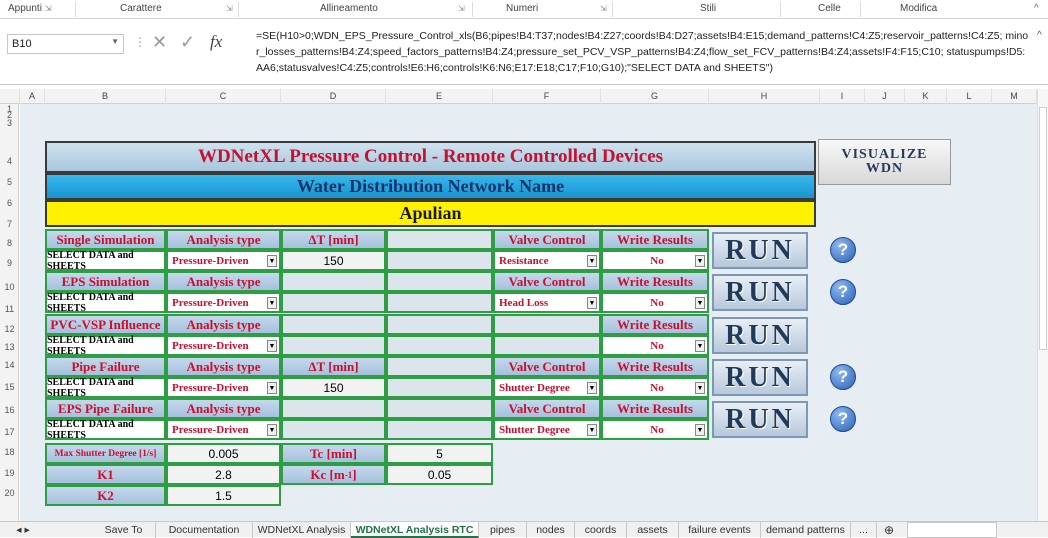 This screenshot has height=538, width=1048. What do you see at coordinates (9, 123) in the screenshot?
I see `row-header: 3` at bounding box center [9, 123].